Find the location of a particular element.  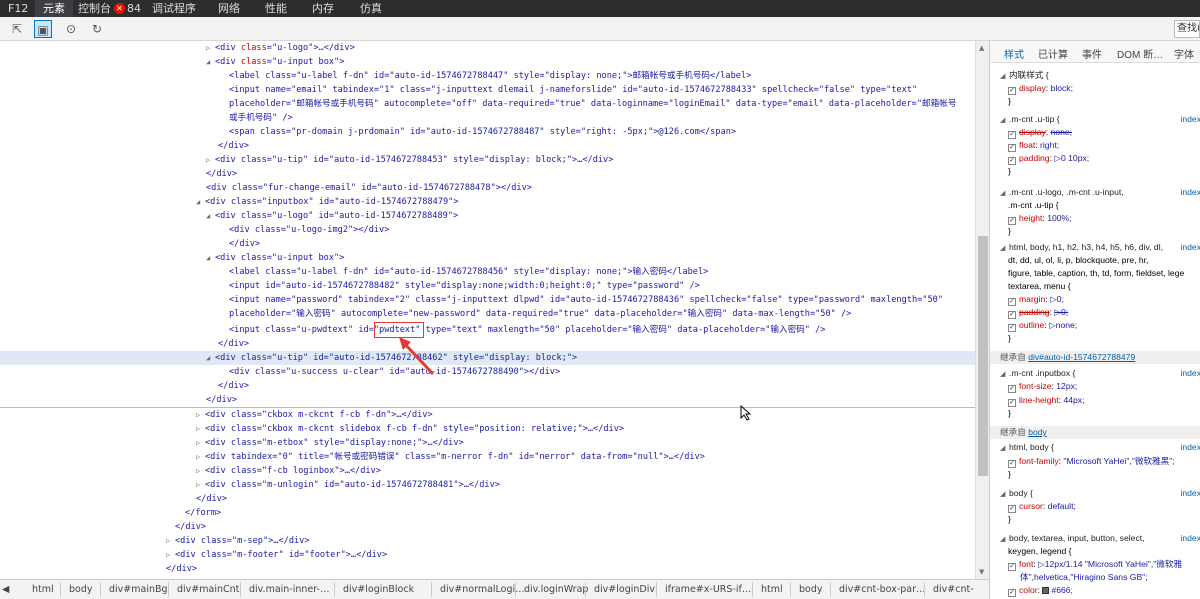

style-declaration: ✓ padding: ▷0; is located at coordinates (1095, 312).